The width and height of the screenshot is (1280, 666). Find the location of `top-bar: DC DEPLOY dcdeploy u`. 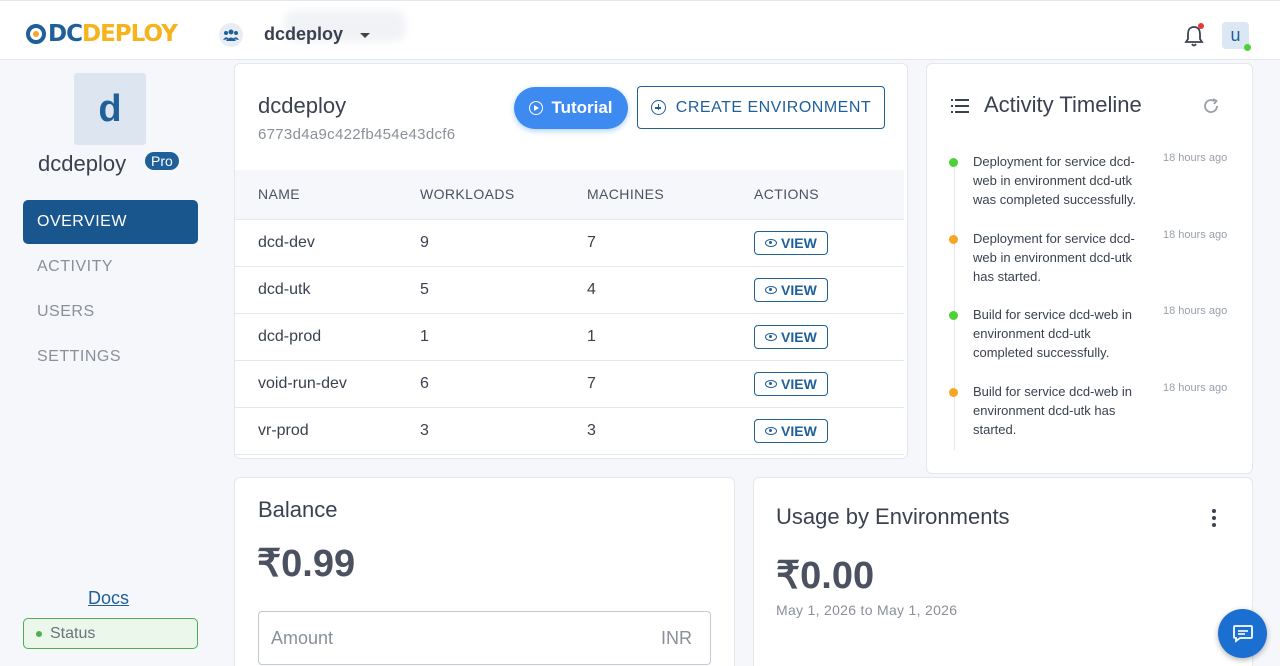

top-bar: DC DEPLOY dcdeploy u is located at coordinates (640, 30).